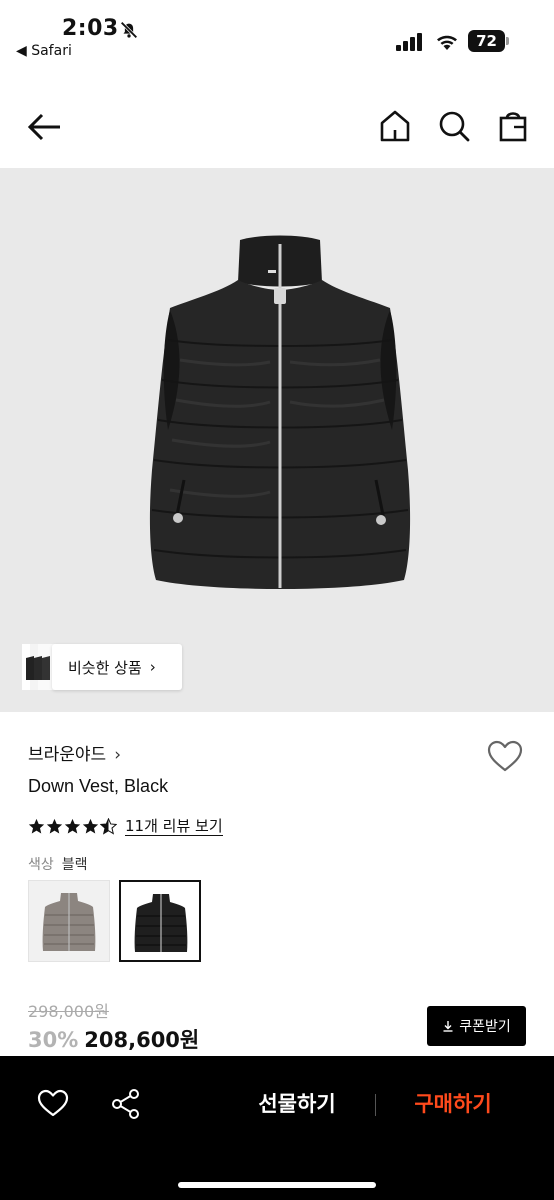 The width and height of the screenshot is (554, 1200). What do you see at coordinates (98, 786) in the screenshot?
I see `product-name: Down Vest, Black` at bounding box center [98, 786].